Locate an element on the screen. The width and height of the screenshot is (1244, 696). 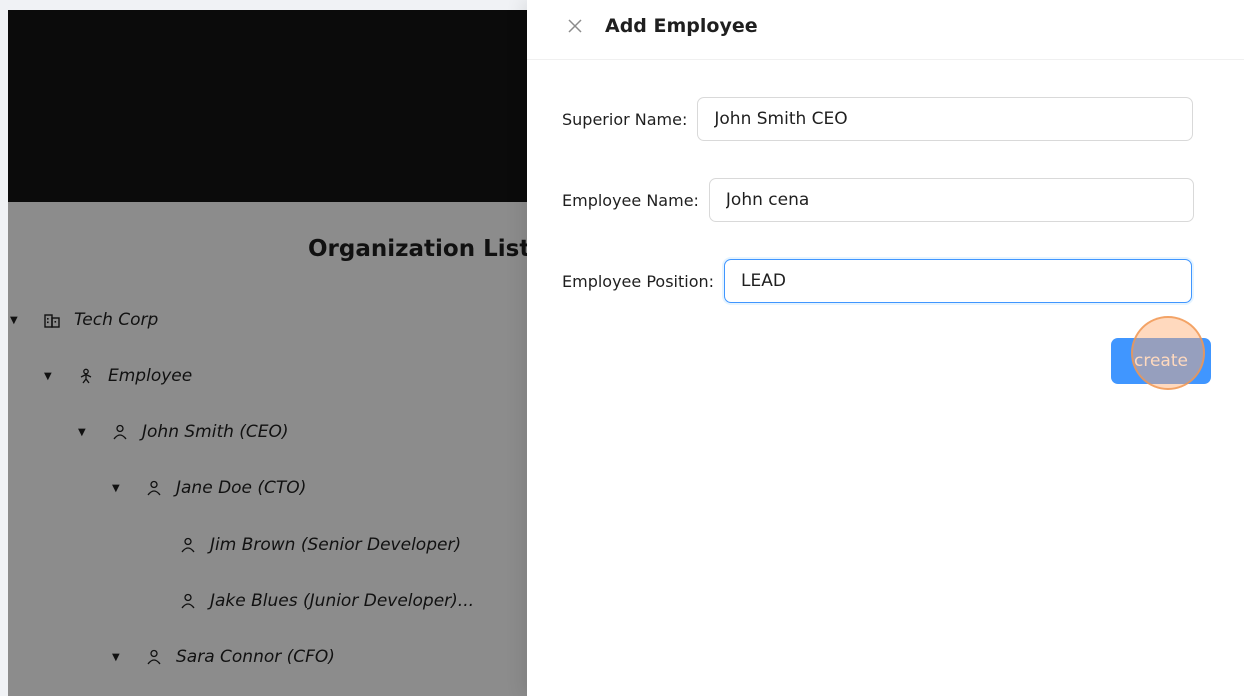
employee-name-input is located at coordinates (951, 200).